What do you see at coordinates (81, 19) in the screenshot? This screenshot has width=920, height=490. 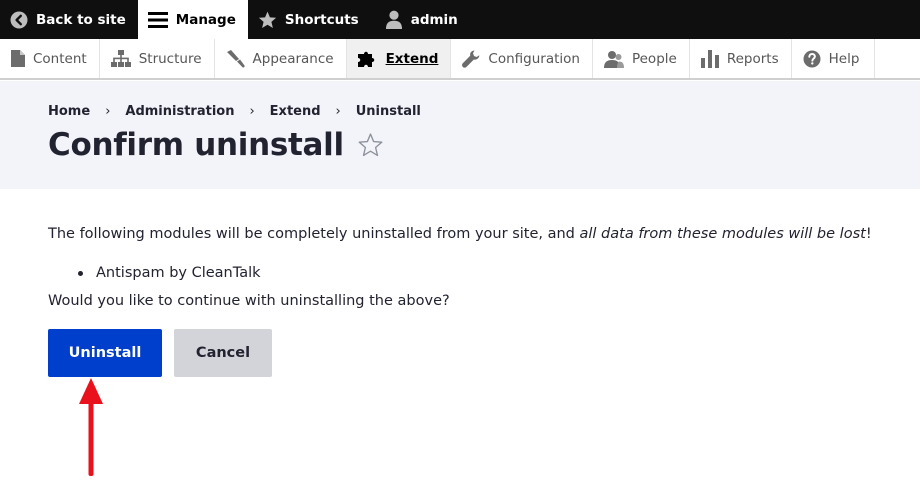 I see `back-to-site-label: Back to site` at bounding box center [81, 19].